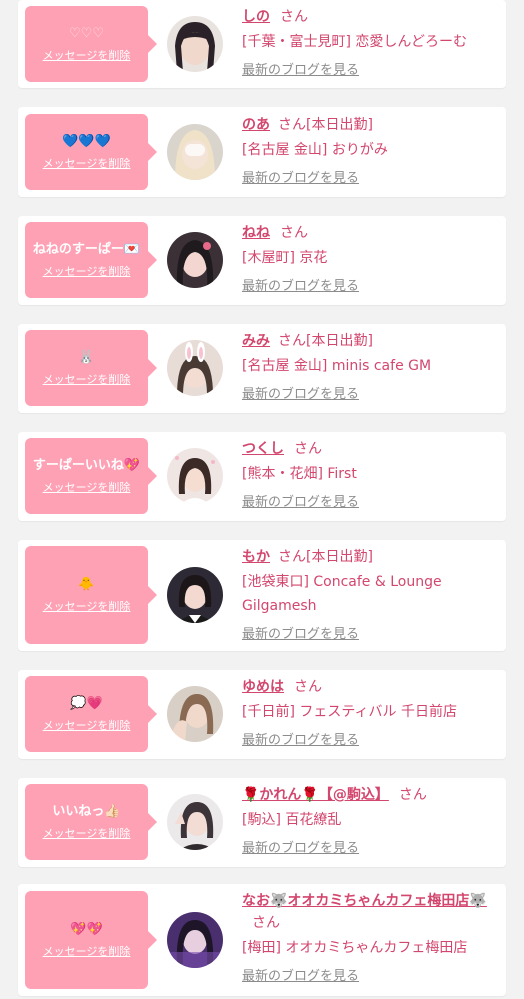 The image size is (524, 999). I want to click on cast-name-link: もか, so click(256, 557).